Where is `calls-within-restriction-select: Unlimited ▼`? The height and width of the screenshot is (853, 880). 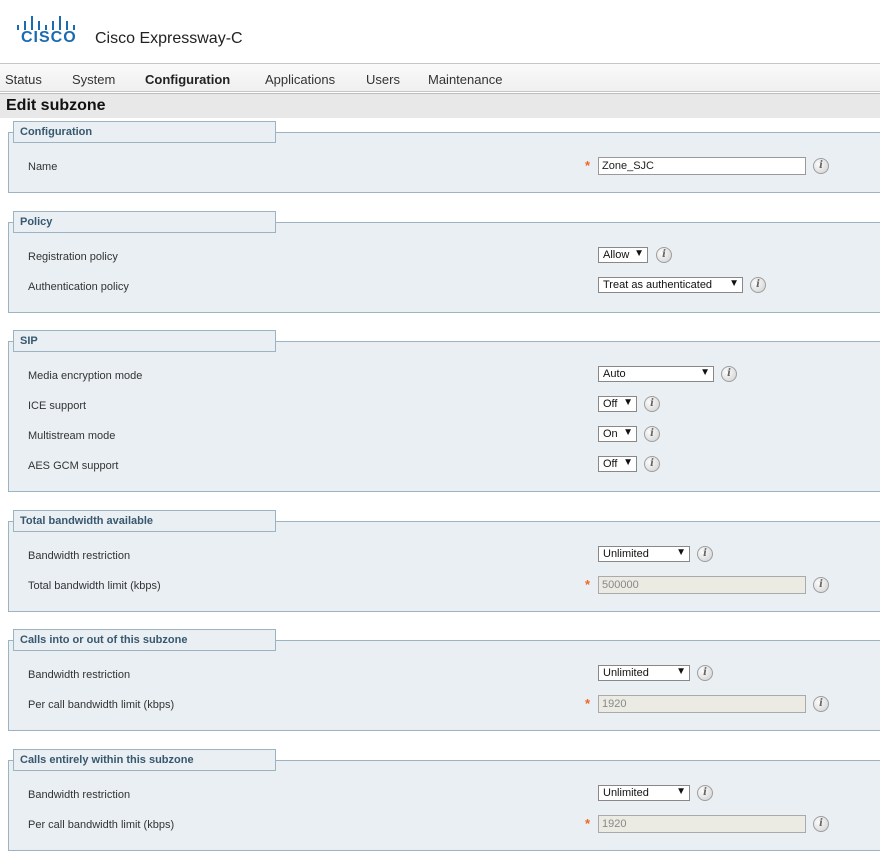 calls-within-restriction-select: Unlimited ▼ is located at coordinates (644, 793).